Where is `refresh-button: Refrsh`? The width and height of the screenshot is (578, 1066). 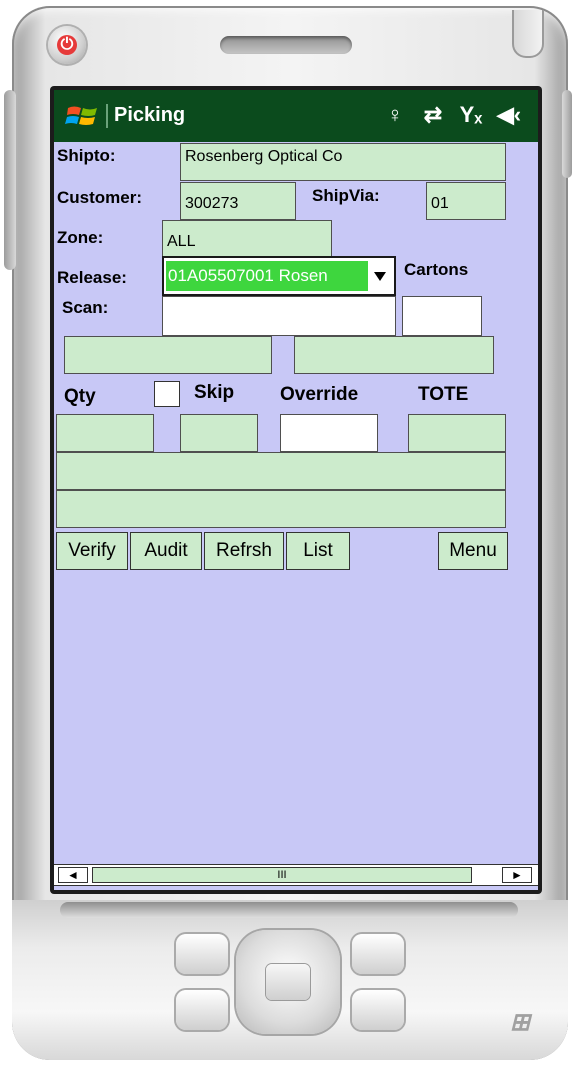 refresh-button: Refrsh is located at coordinates (244, 551).